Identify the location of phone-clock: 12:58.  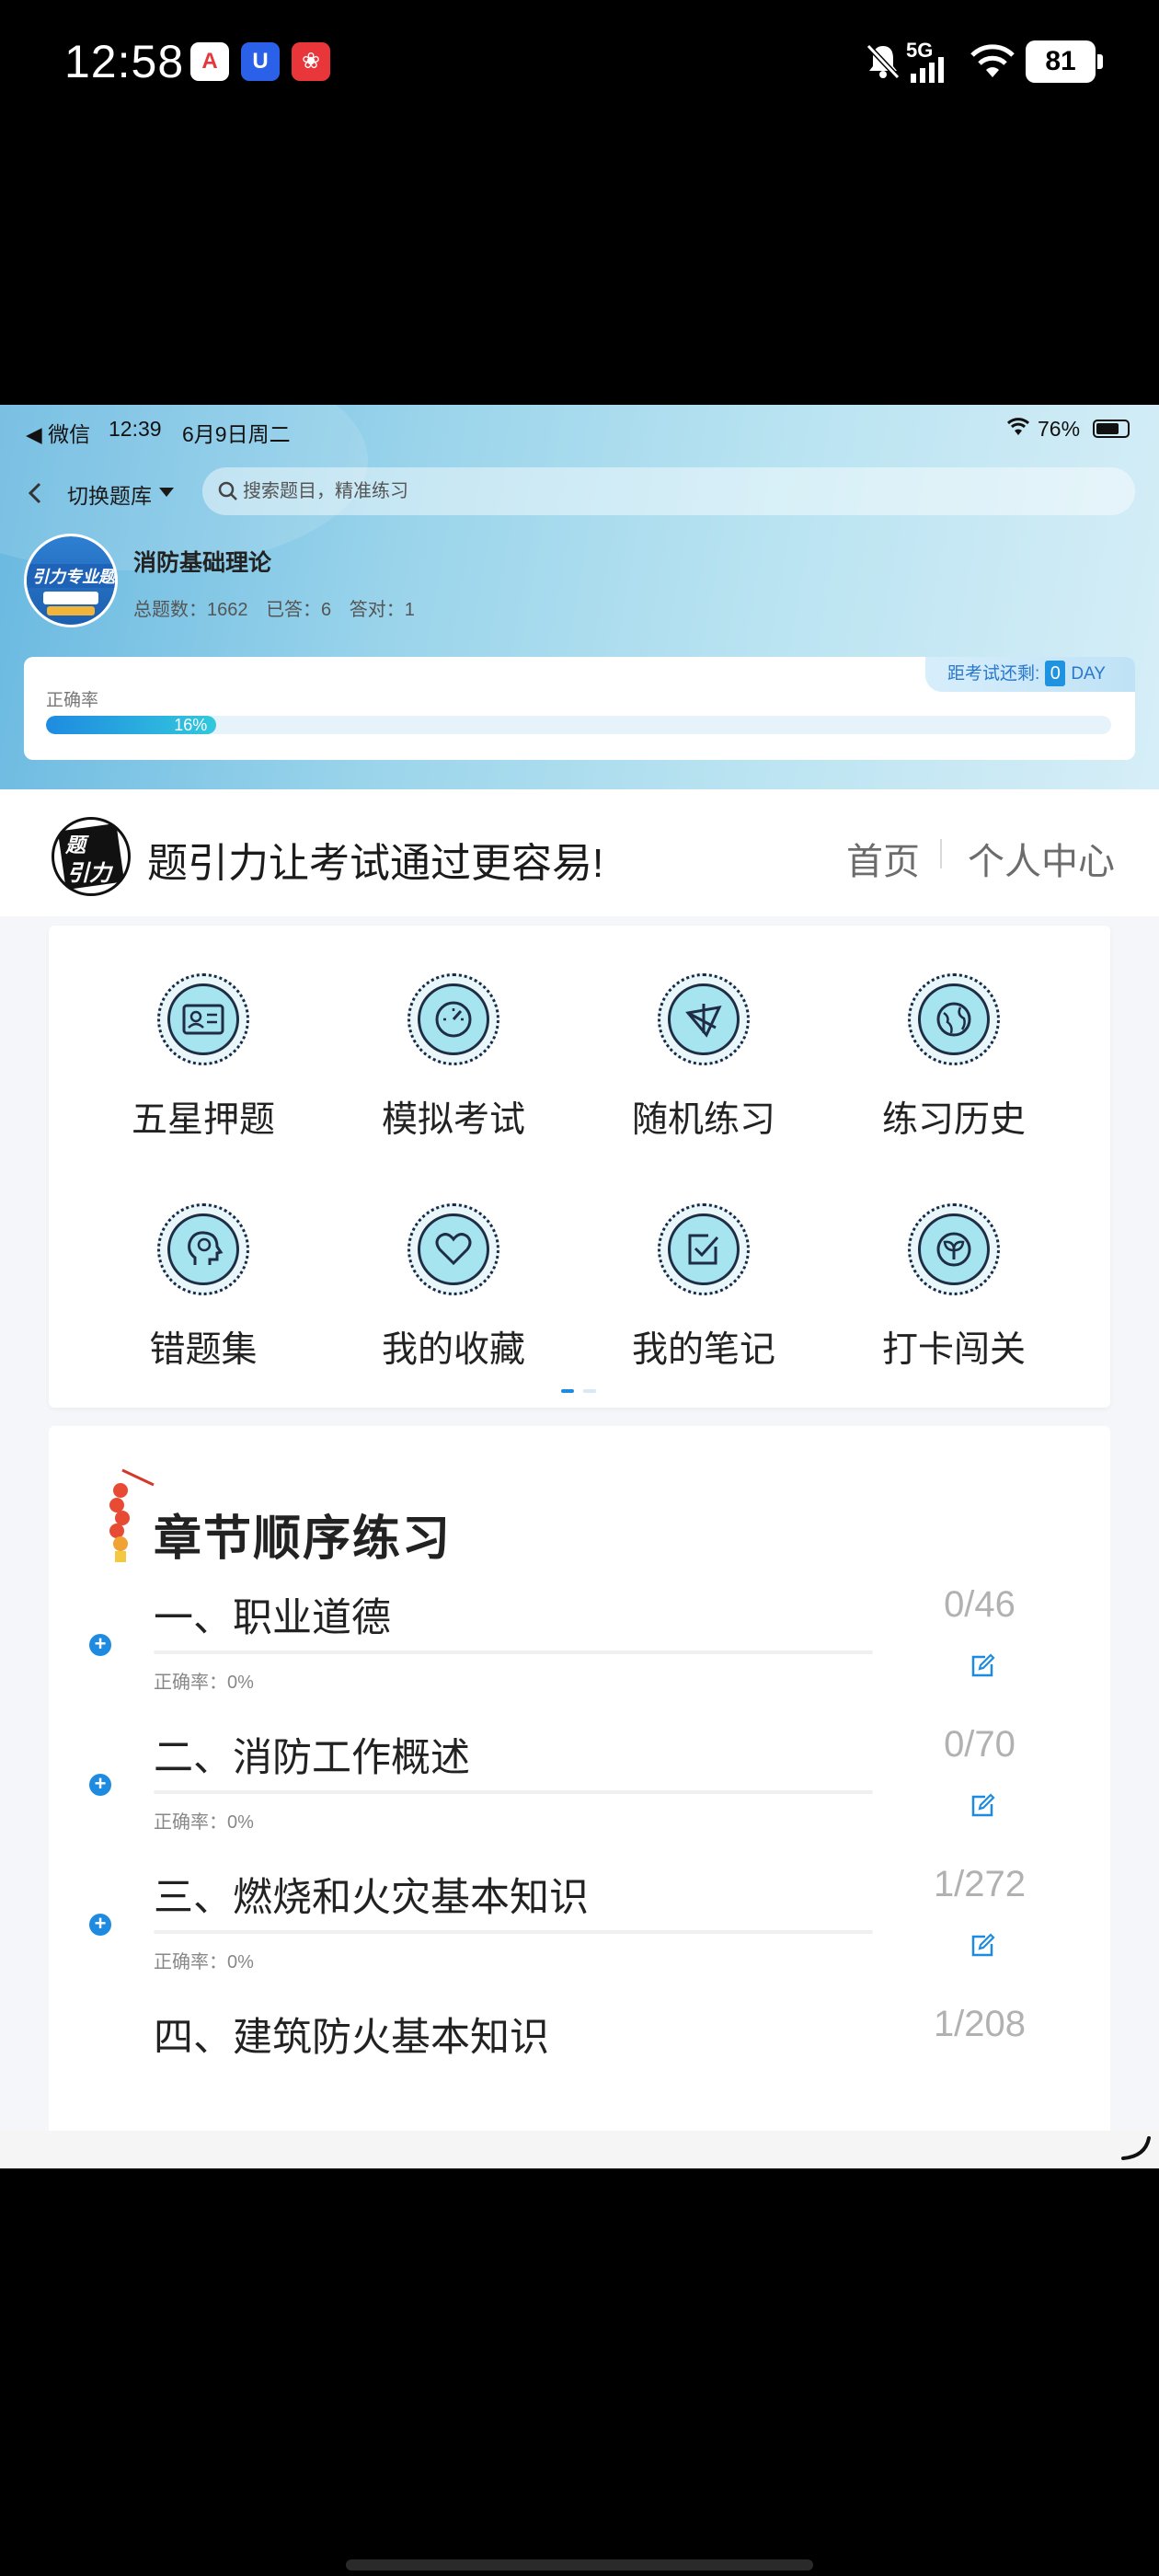
(124, 61).